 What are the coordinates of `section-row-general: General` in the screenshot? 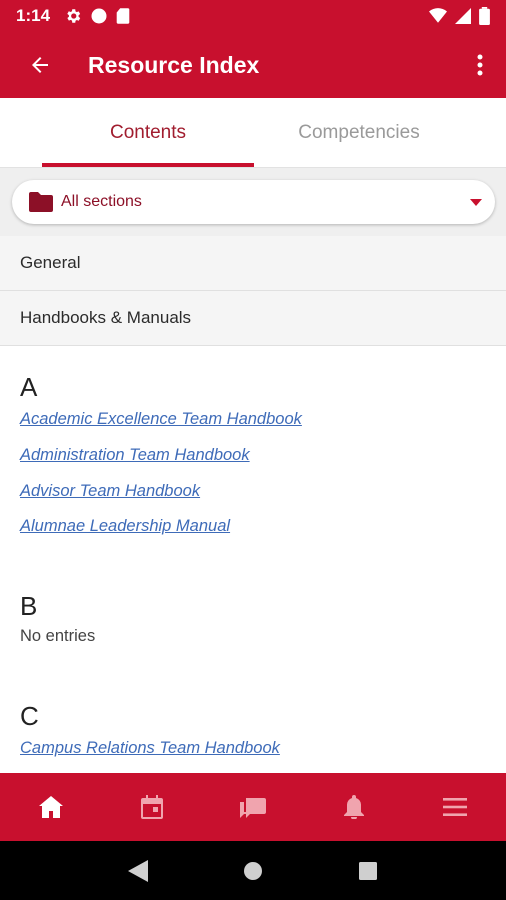 It's located at (253, 263).